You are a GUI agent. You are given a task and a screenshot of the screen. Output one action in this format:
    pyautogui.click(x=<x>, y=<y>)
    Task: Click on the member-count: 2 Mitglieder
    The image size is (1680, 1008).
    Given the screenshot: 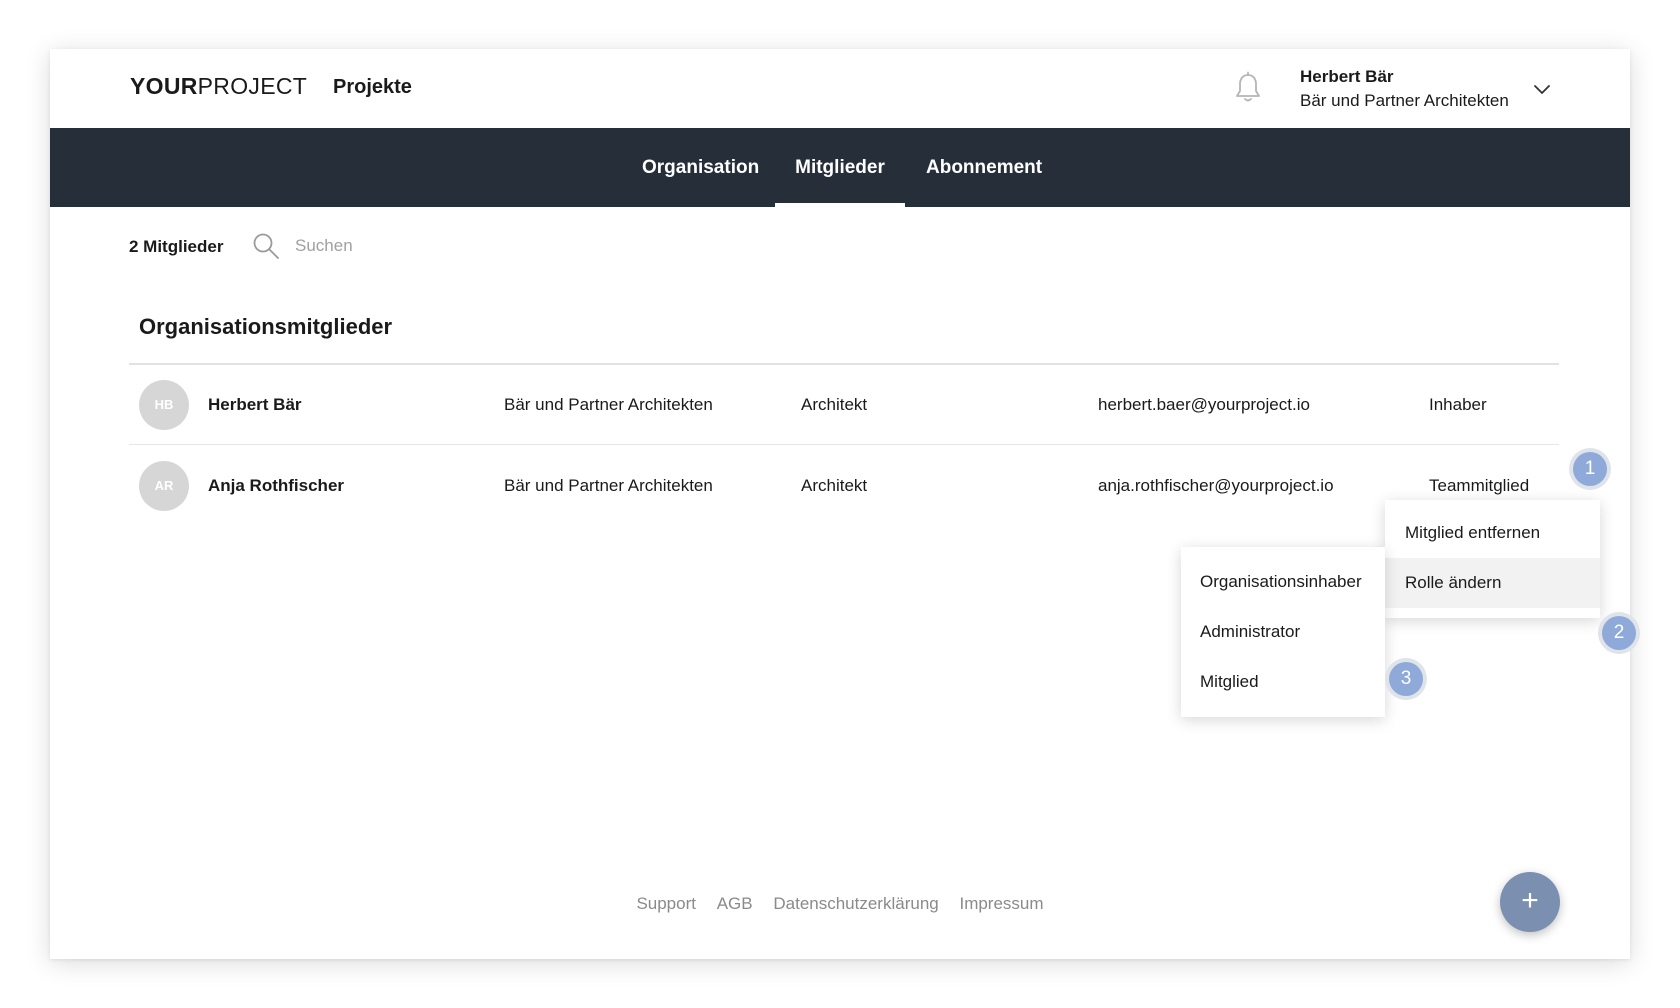 What is the action you would take?
    pyautogui.click(x=176, y=246)
    